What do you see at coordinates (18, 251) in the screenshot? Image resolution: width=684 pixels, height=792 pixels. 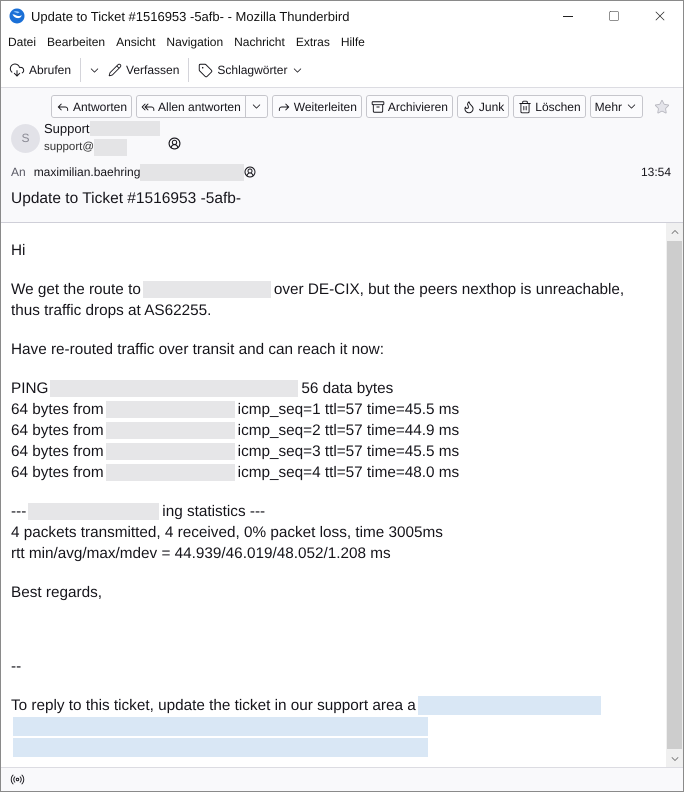 I see `body-text: Hi` at bounding box center [18, 251].